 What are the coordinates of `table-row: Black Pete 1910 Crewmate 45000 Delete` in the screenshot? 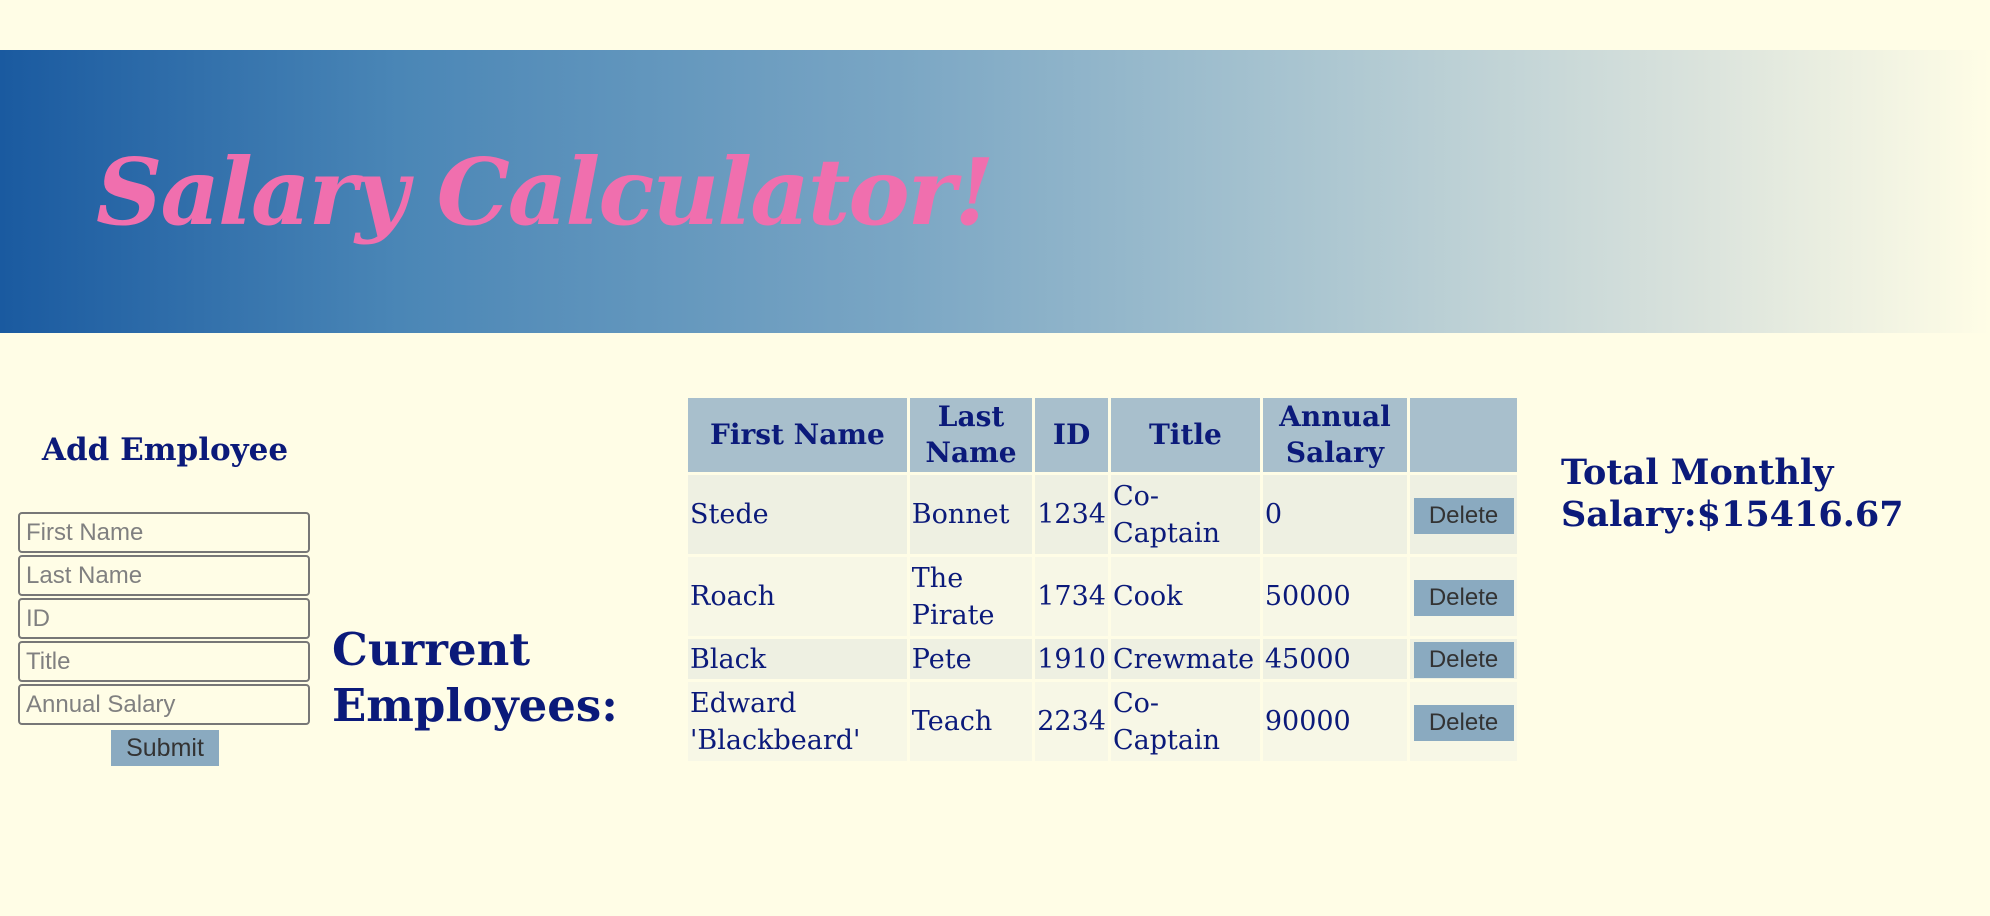 It's located at (1102, 659).